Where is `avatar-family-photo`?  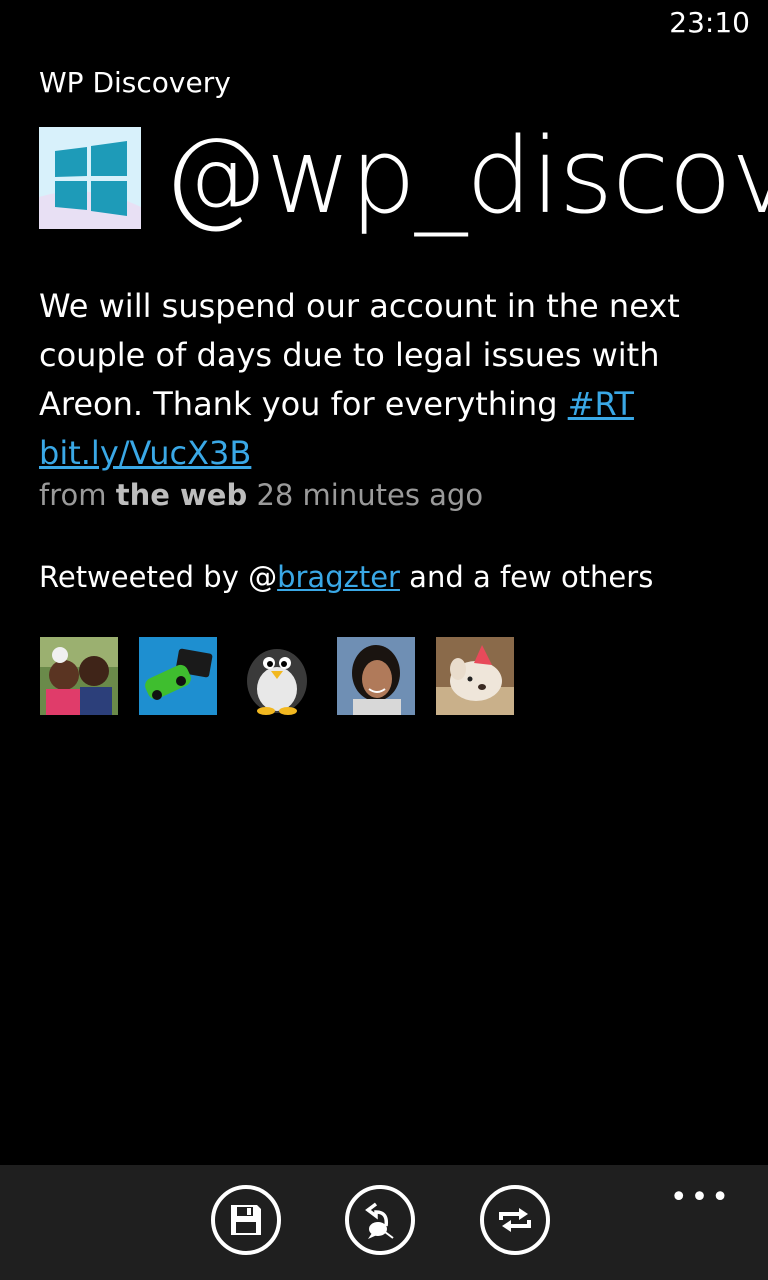
avatar-family-photo is located at coordinates (79, 676).